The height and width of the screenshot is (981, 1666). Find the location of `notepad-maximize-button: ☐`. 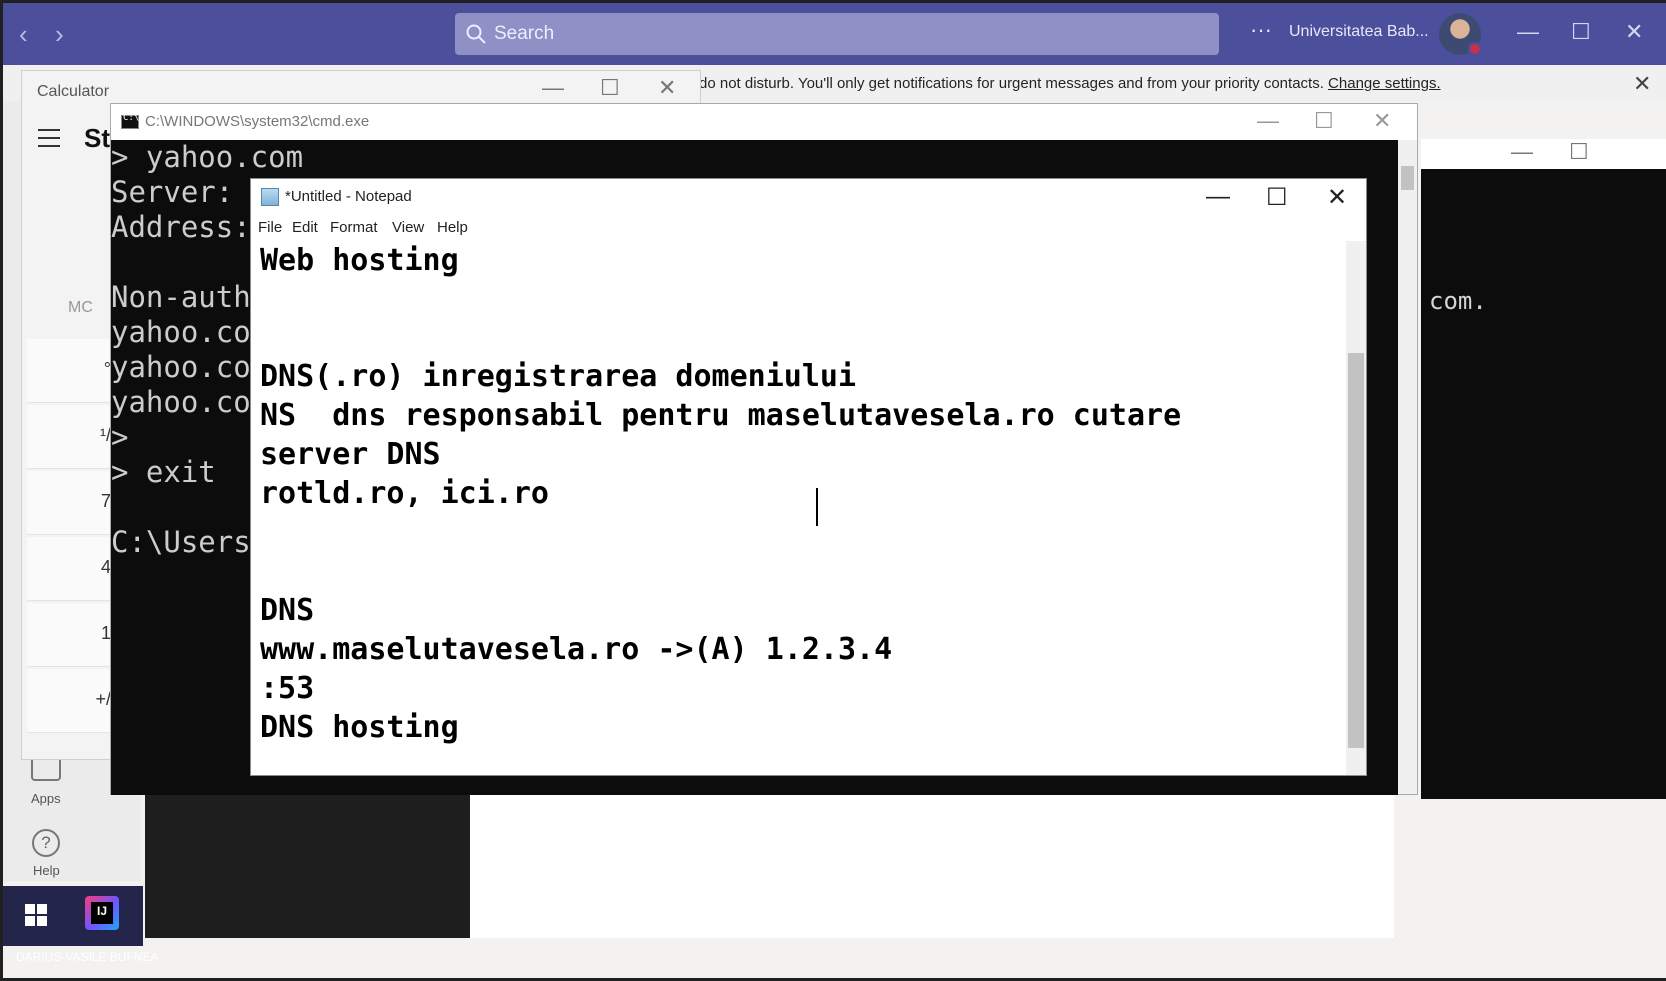

notepad-maximize-button: ☐ is located at coordinates (1277, 197).